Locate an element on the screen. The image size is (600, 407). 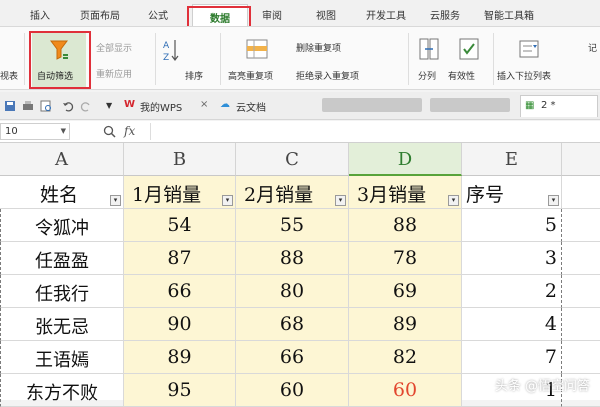
fx-icon: fx is located at coordinates (129, 131).